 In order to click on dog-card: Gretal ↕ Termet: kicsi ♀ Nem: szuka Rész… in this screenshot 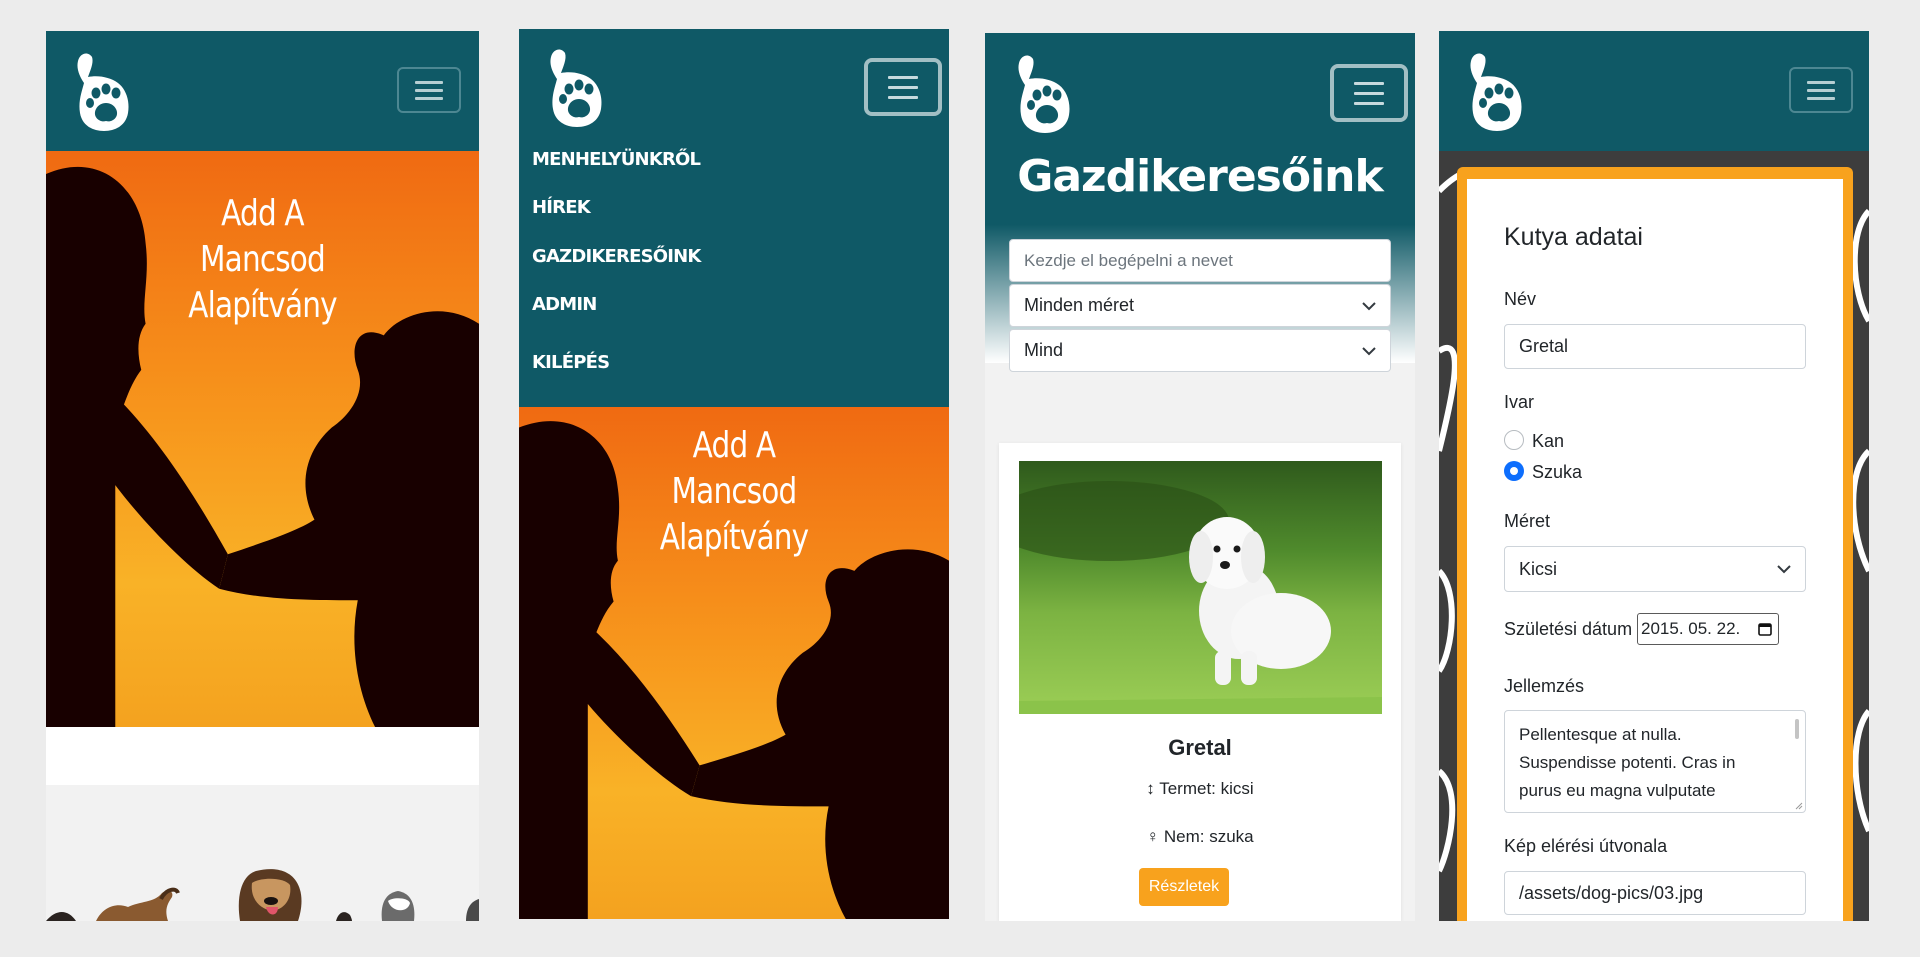, I will do `click(1200, 682)`.